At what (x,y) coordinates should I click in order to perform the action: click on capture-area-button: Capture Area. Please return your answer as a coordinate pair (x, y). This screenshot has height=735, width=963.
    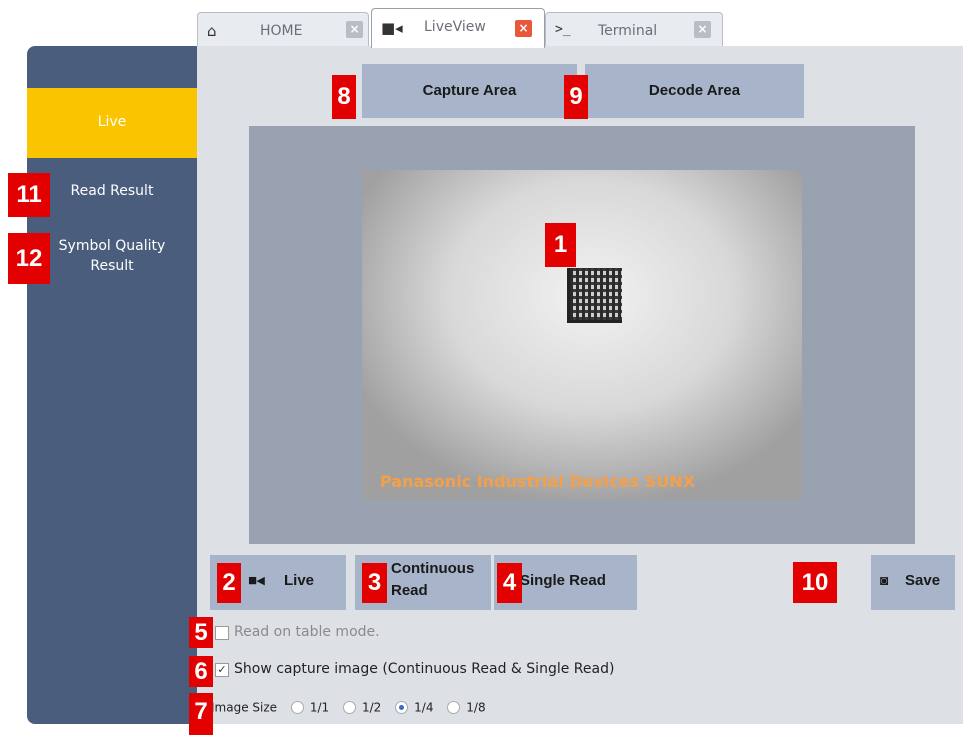
    Looking at the image, I should click on (469, 91).